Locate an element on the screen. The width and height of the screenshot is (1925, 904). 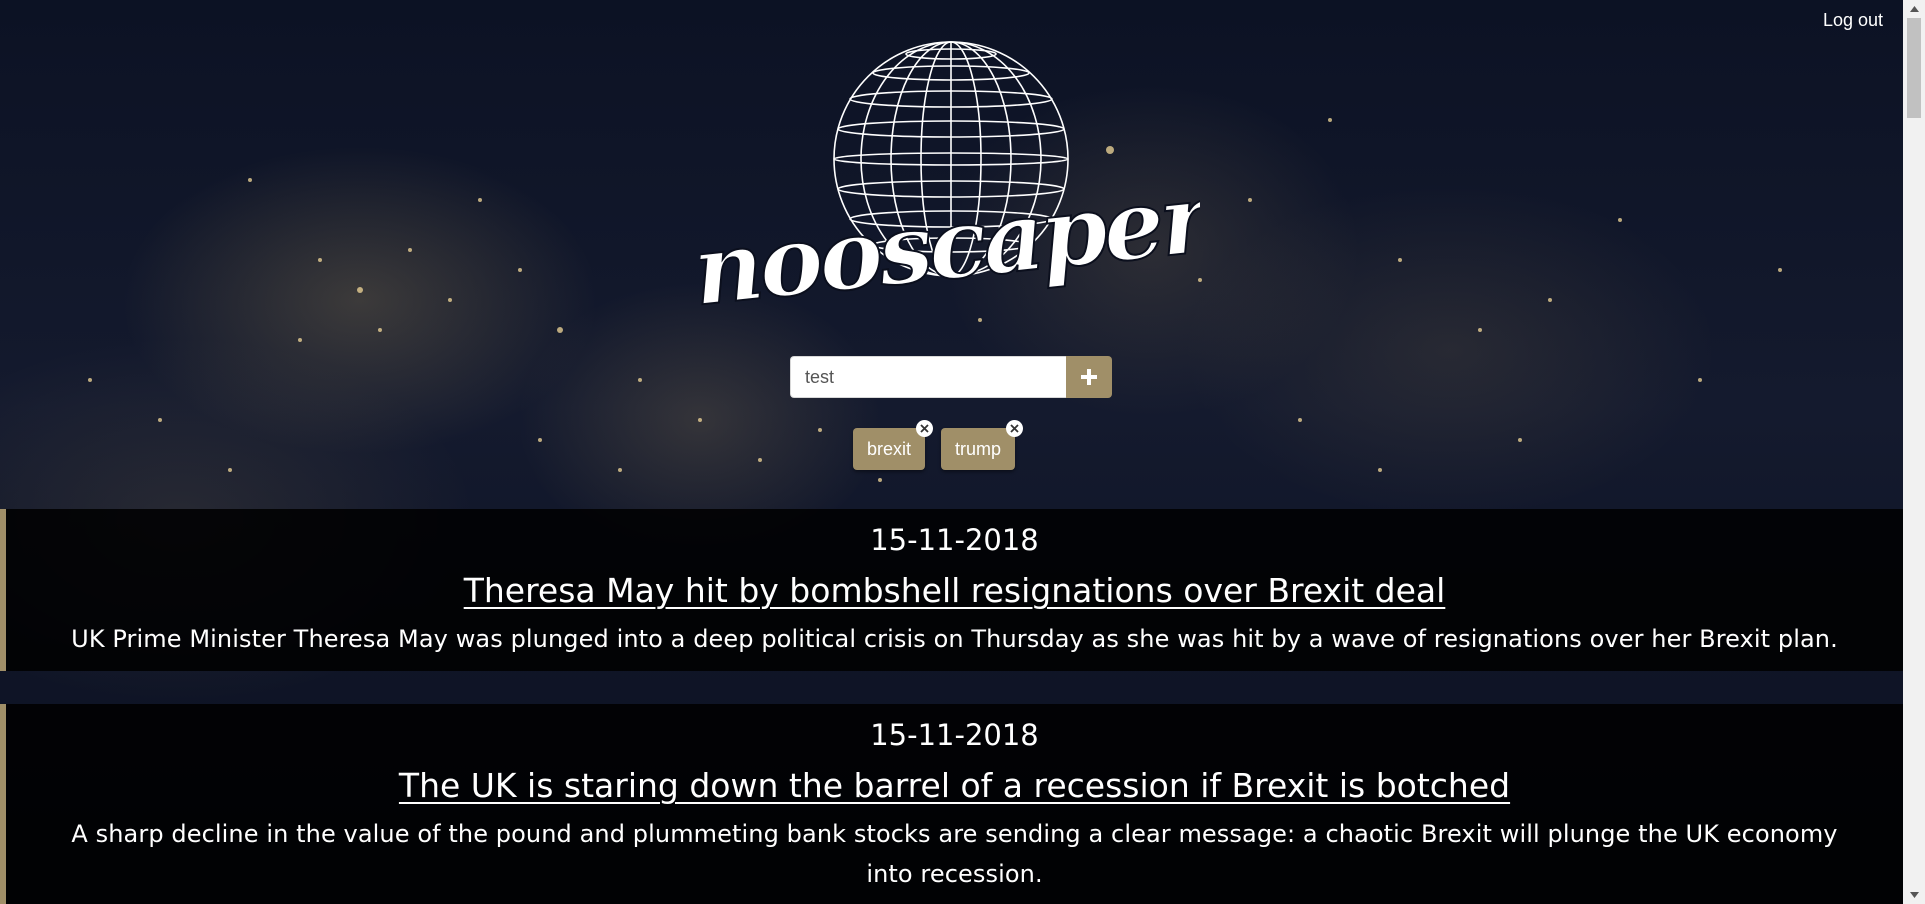
search-input is located at coordinates (928, 377).